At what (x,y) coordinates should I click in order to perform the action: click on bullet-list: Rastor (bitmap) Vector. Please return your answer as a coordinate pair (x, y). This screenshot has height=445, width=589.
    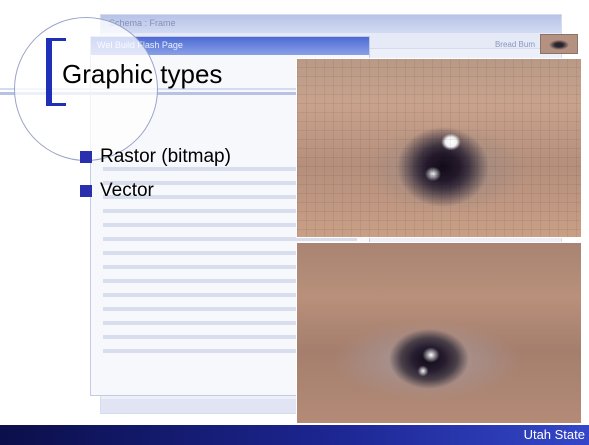
    Looking at the image, I should click on (155, 174).